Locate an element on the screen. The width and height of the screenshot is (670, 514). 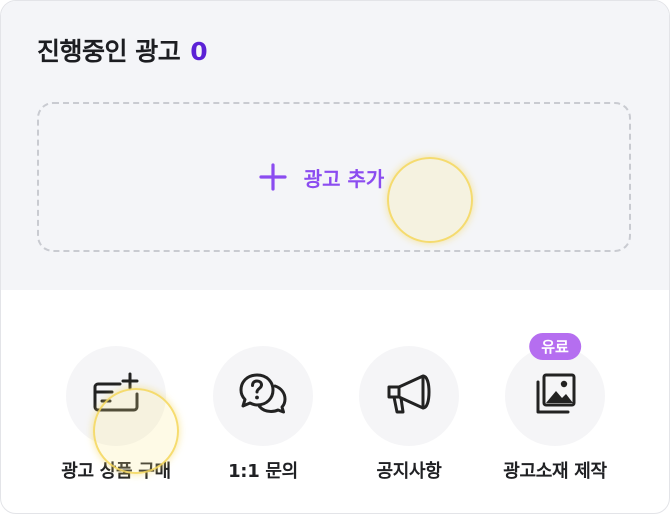
card-plus-icon is located at coordinates (116, 396).